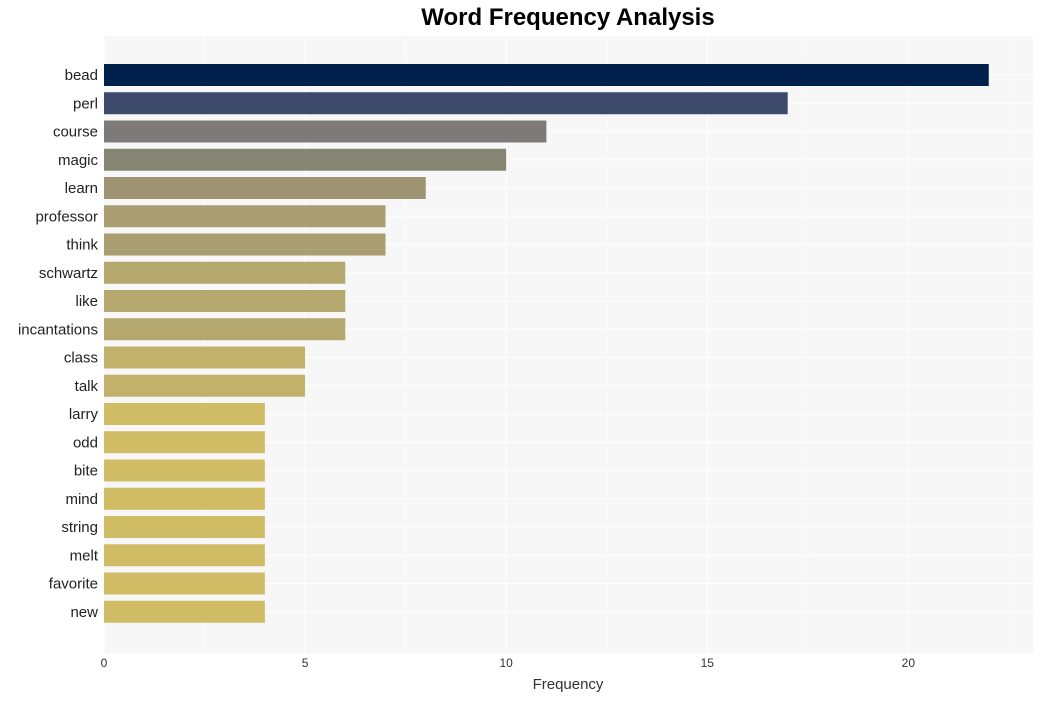 This screenshot has width=1043, height=701. What do you see at coordinates (305, 159) in the screenshot?
I see `bar-magic` at bounding box center [305, 159].